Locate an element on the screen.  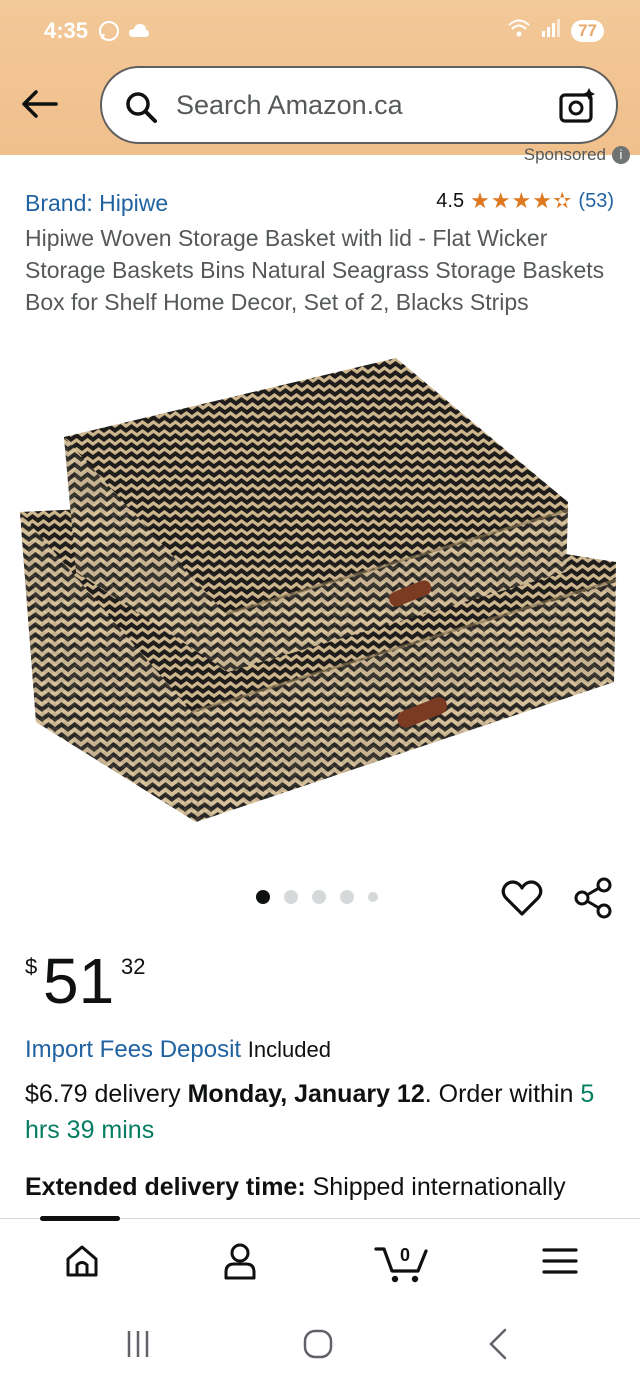
search-icon is located at coordinates (141, 109).